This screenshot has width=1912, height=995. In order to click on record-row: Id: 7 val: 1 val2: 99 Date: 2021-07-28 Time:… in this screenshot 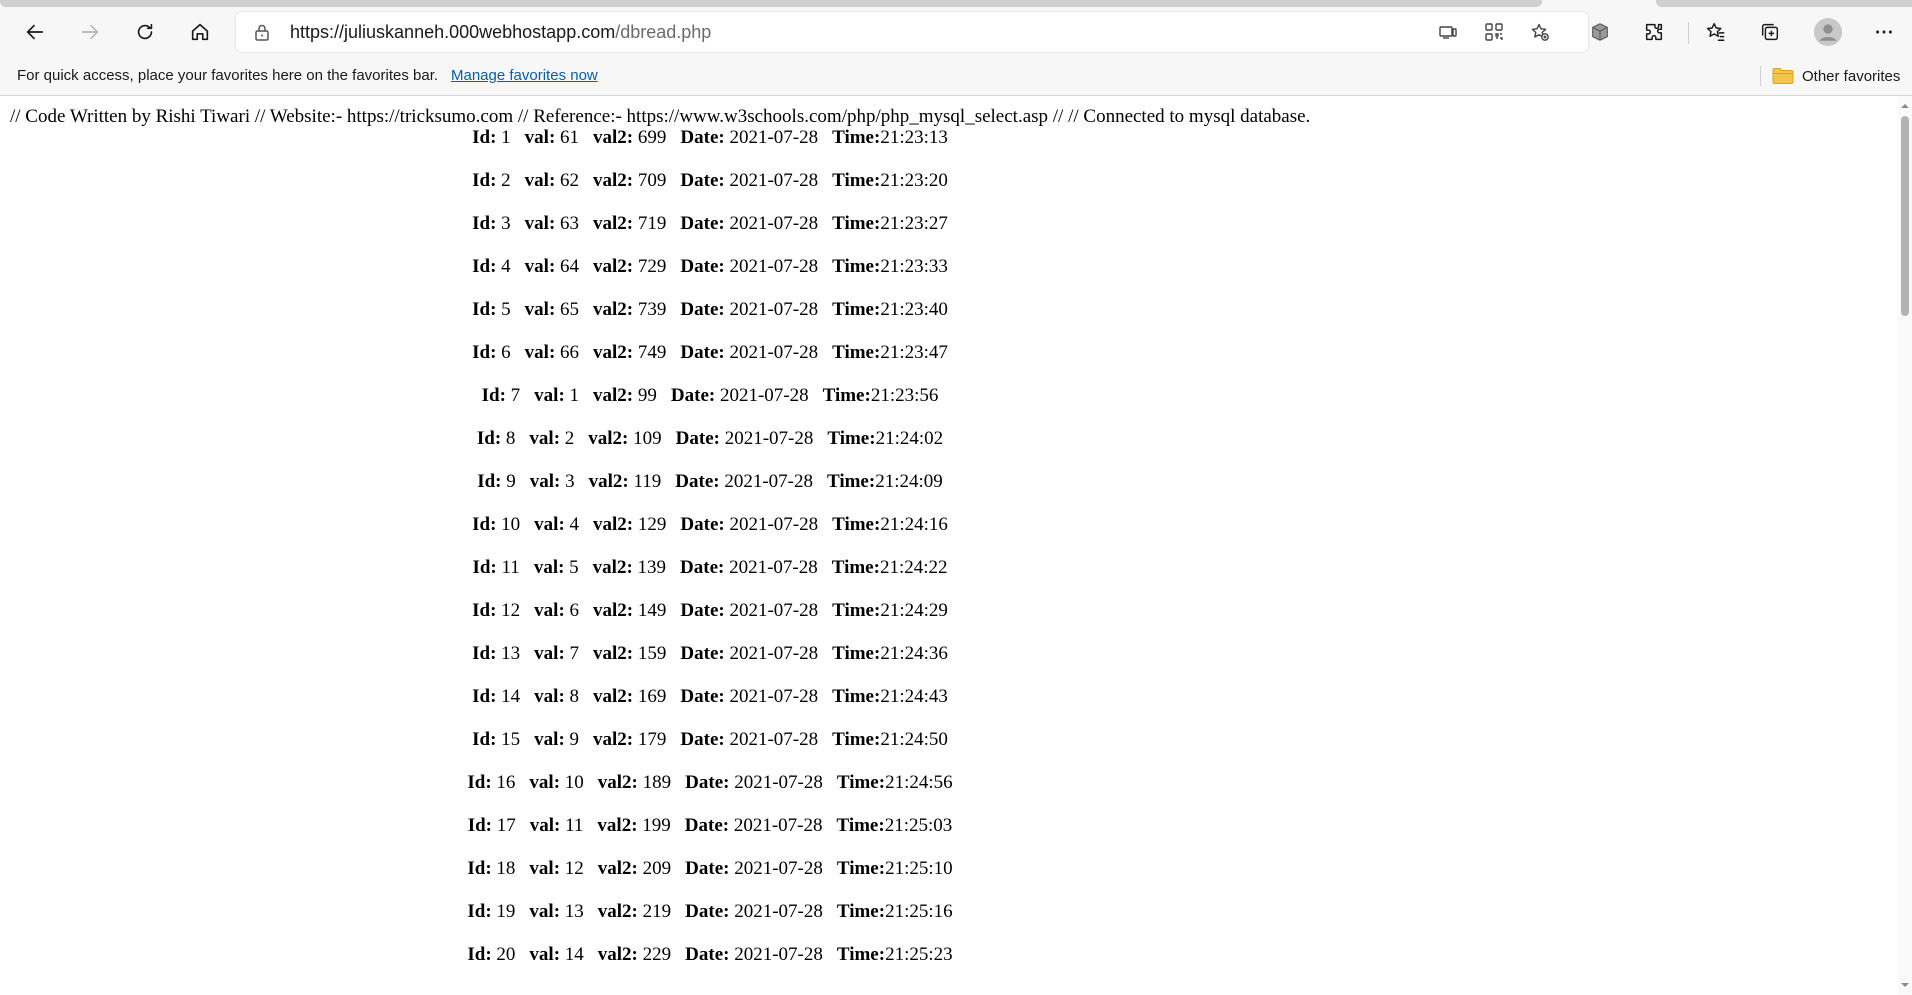, I will do `click(710, 407)`.